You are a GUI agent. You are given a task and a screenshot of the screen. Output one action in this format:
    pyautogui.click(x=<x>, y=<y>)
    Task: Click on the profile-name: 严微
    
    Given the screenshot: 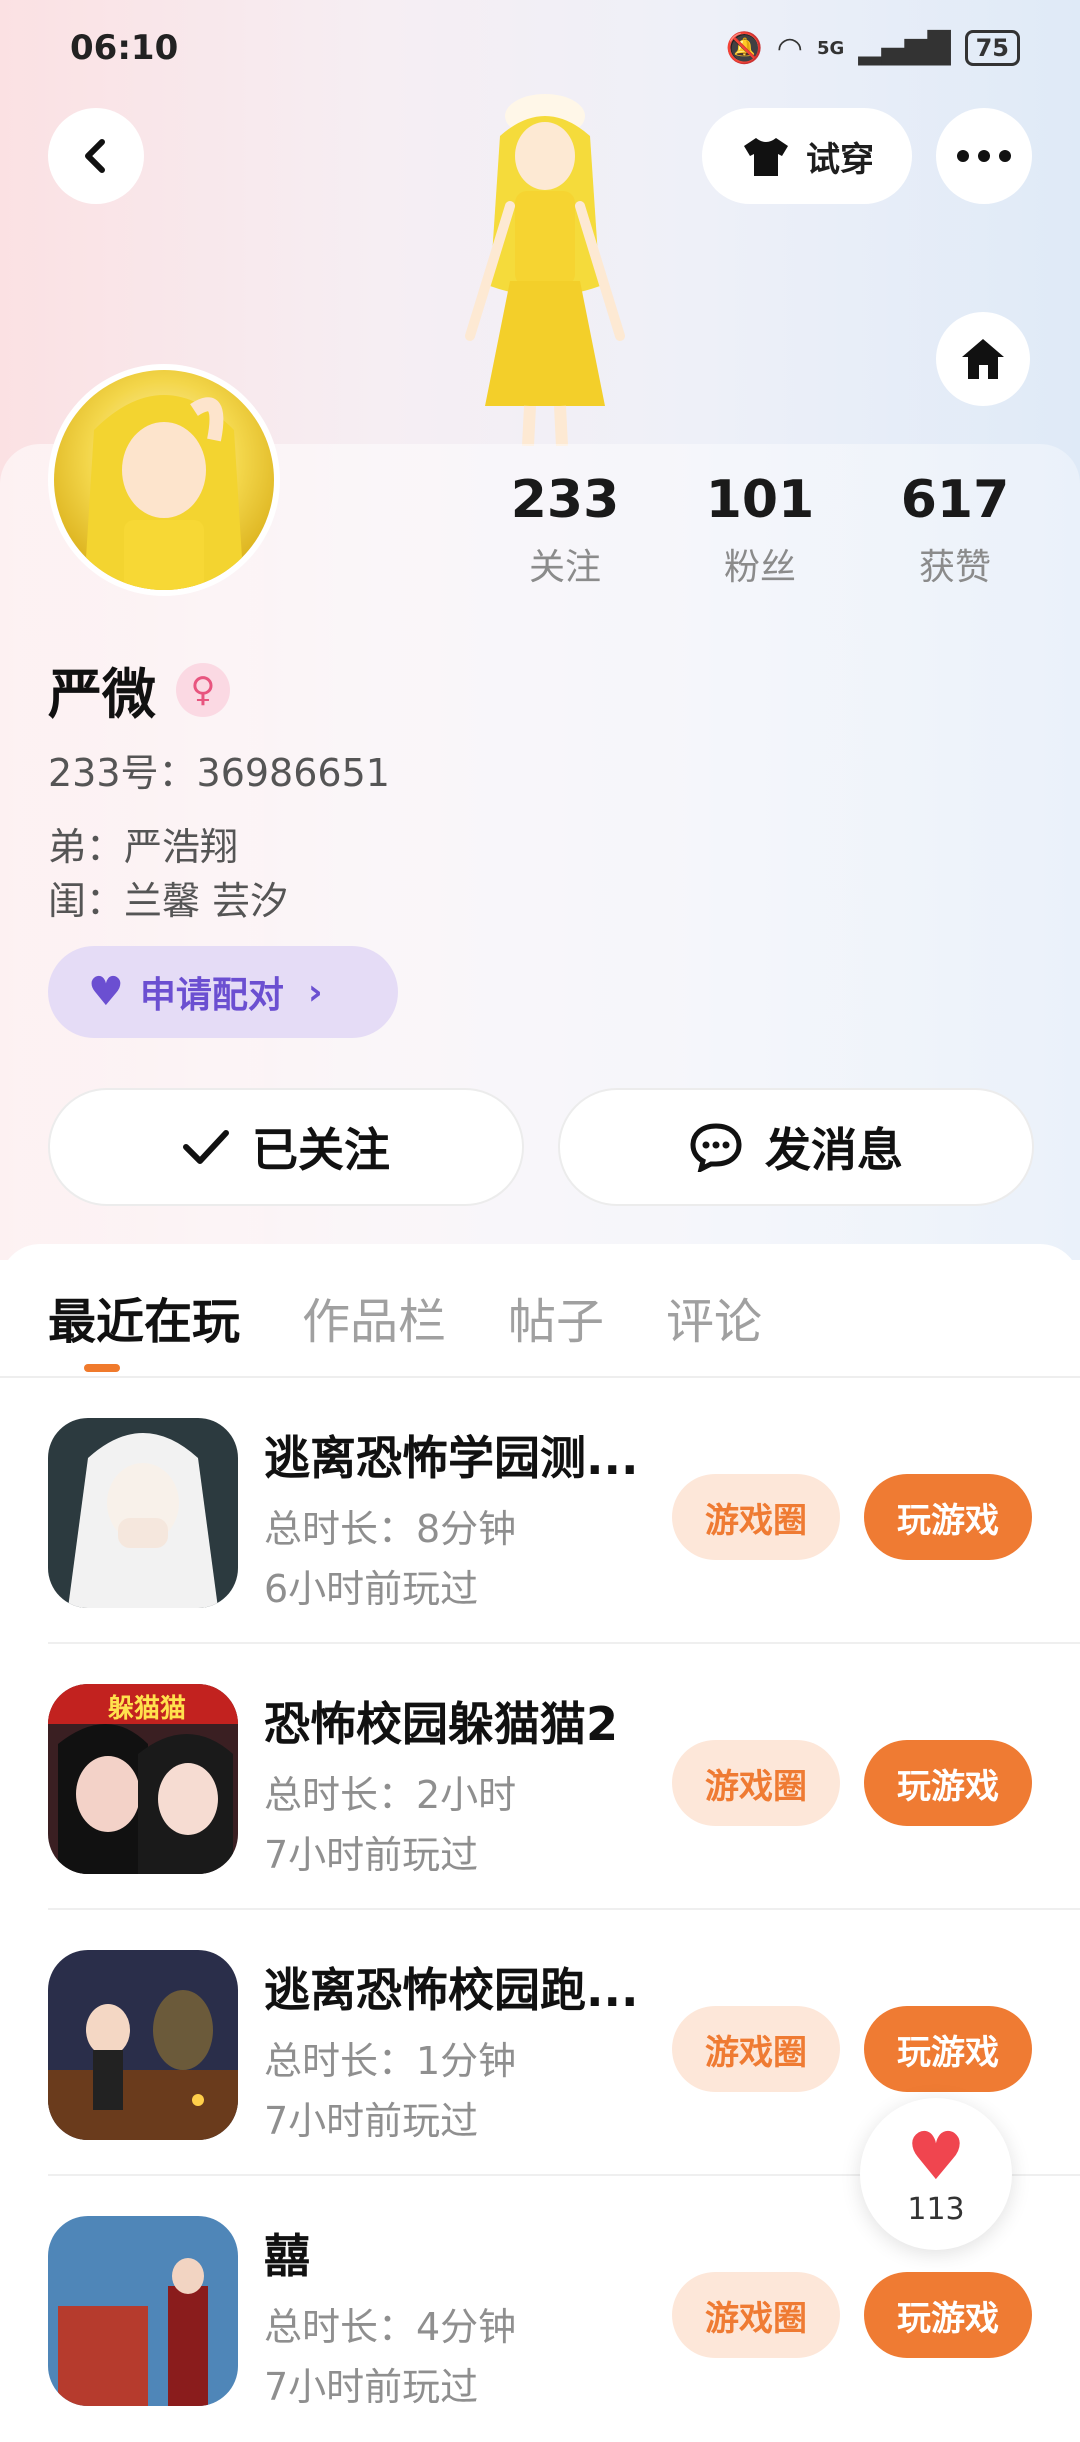 What is the action you would take?
    pyautogui.click(x=102, y=694)
    